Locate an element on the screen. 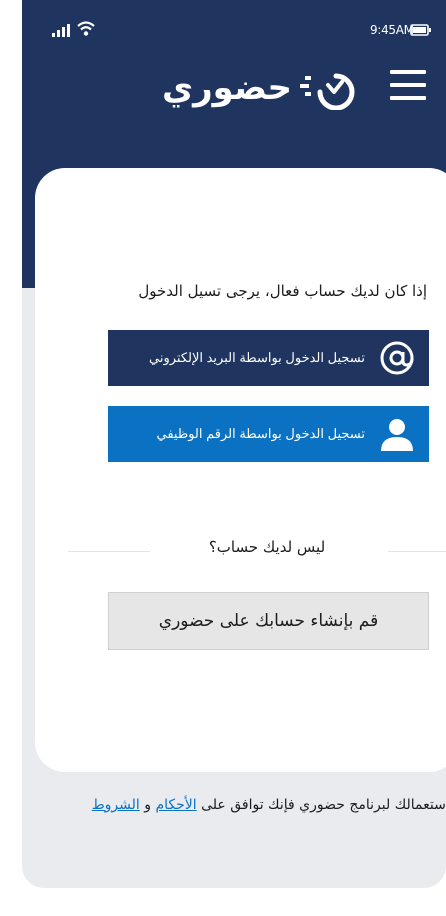  logo-text: حضوري is located at coordinates (226, 88).